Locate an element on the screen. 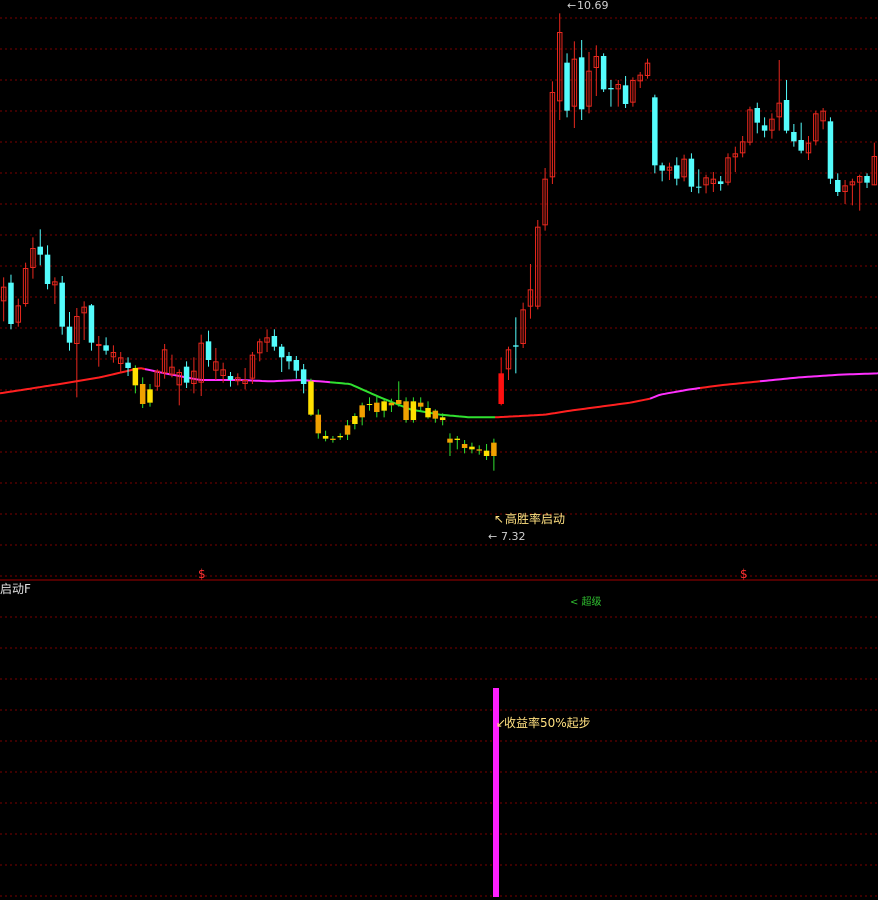 The height and width of the screenshot is (900, 878). max-price-label: 10.69 is located at coordinates (593, 6).